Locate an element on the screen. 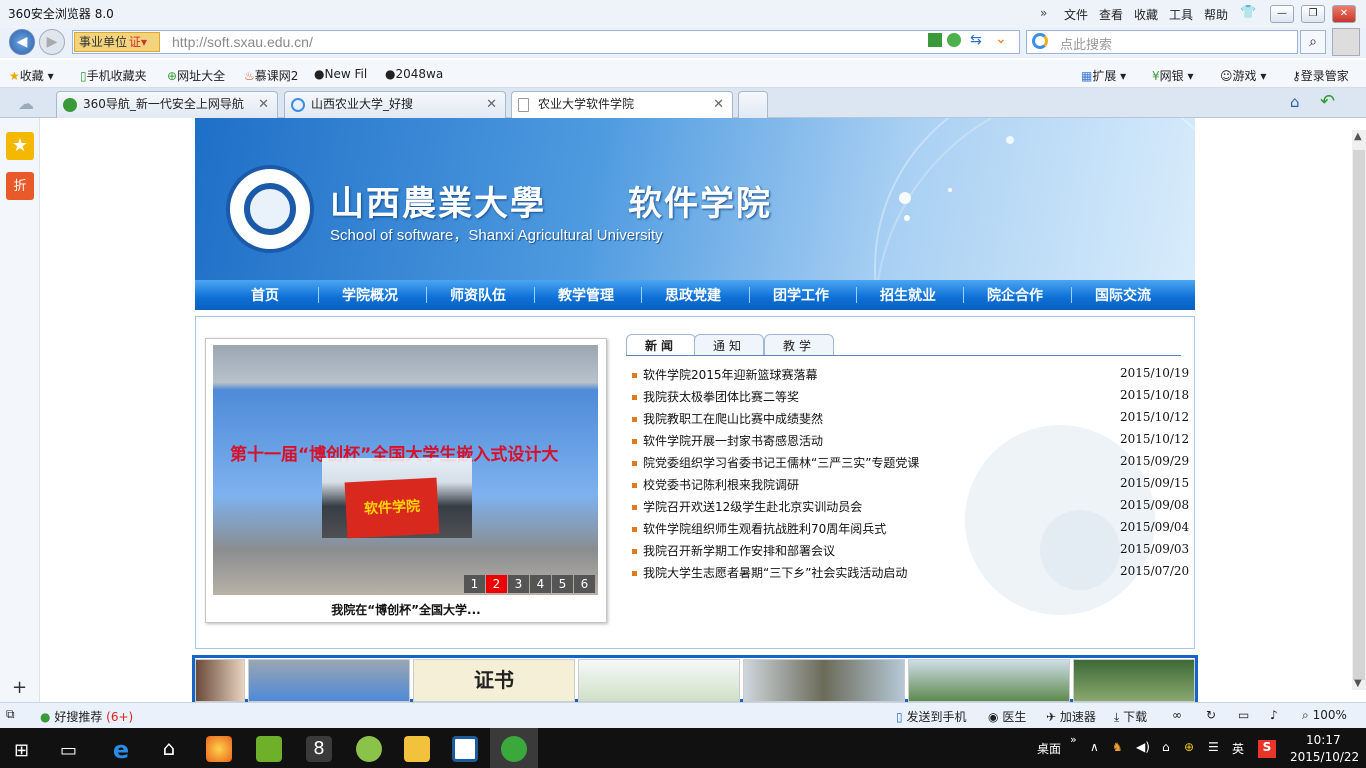 The height and width of the screenshot is (768, 1366). nav-enterprise: 院企合作 is located at coordinates (1015, 295).